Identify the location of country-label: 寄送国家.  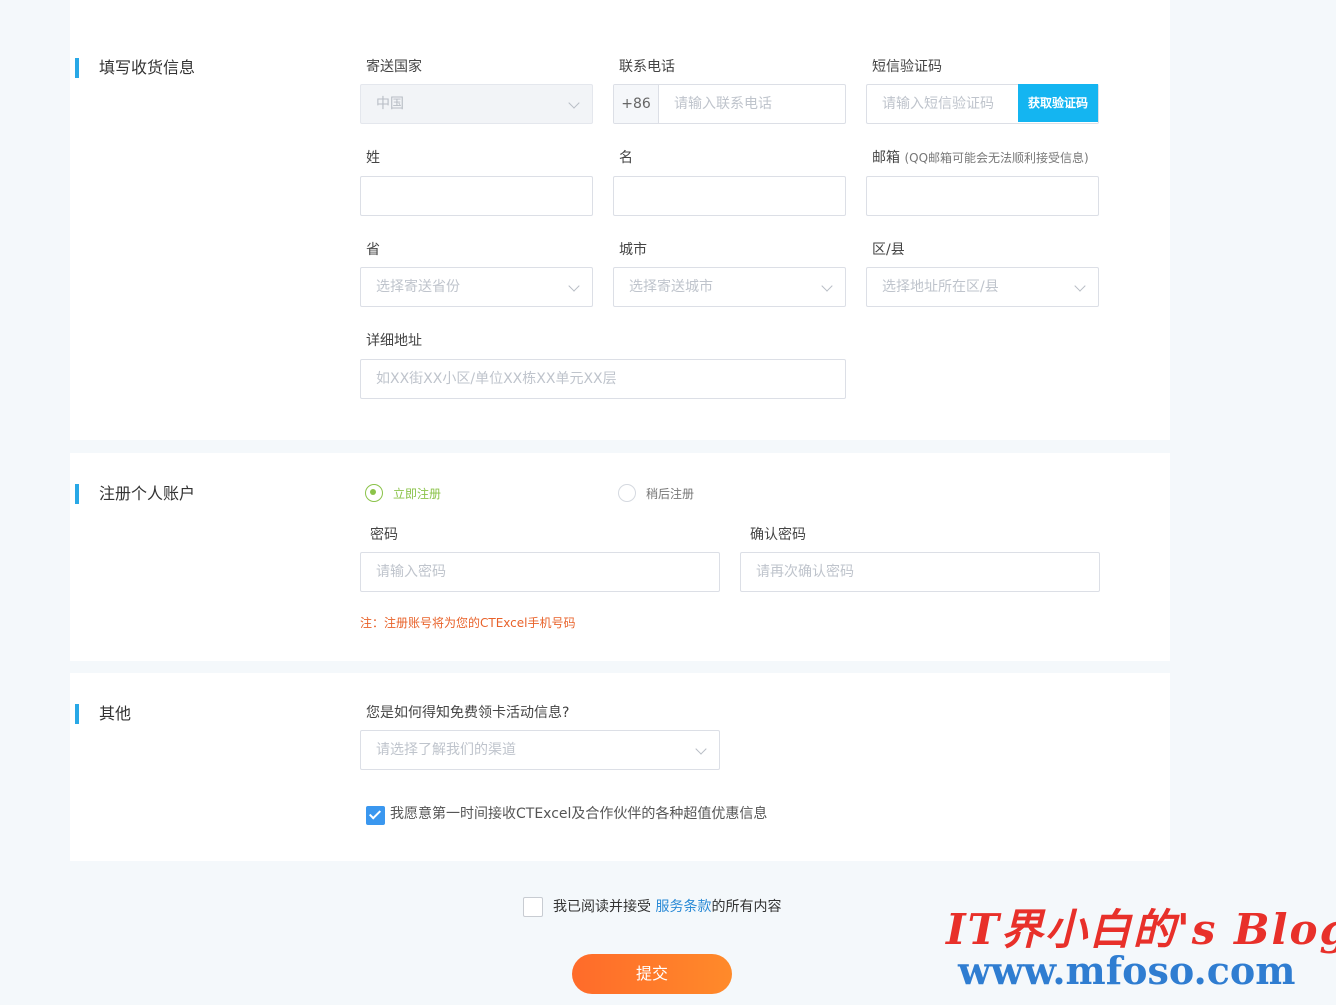
(394, 67).